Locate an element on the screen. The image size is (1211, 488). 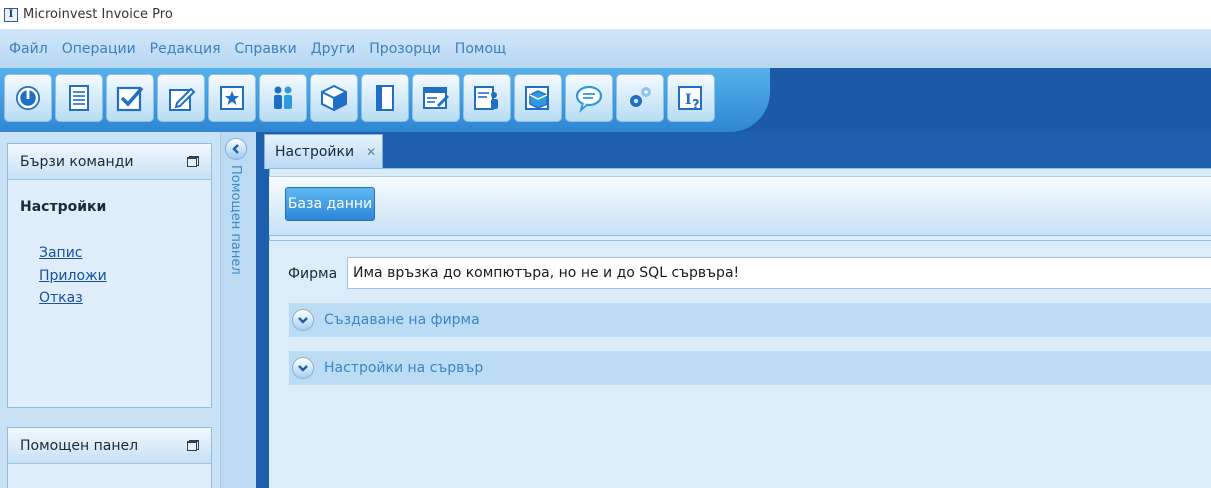
goods-button is located at coordinates (334, 98).